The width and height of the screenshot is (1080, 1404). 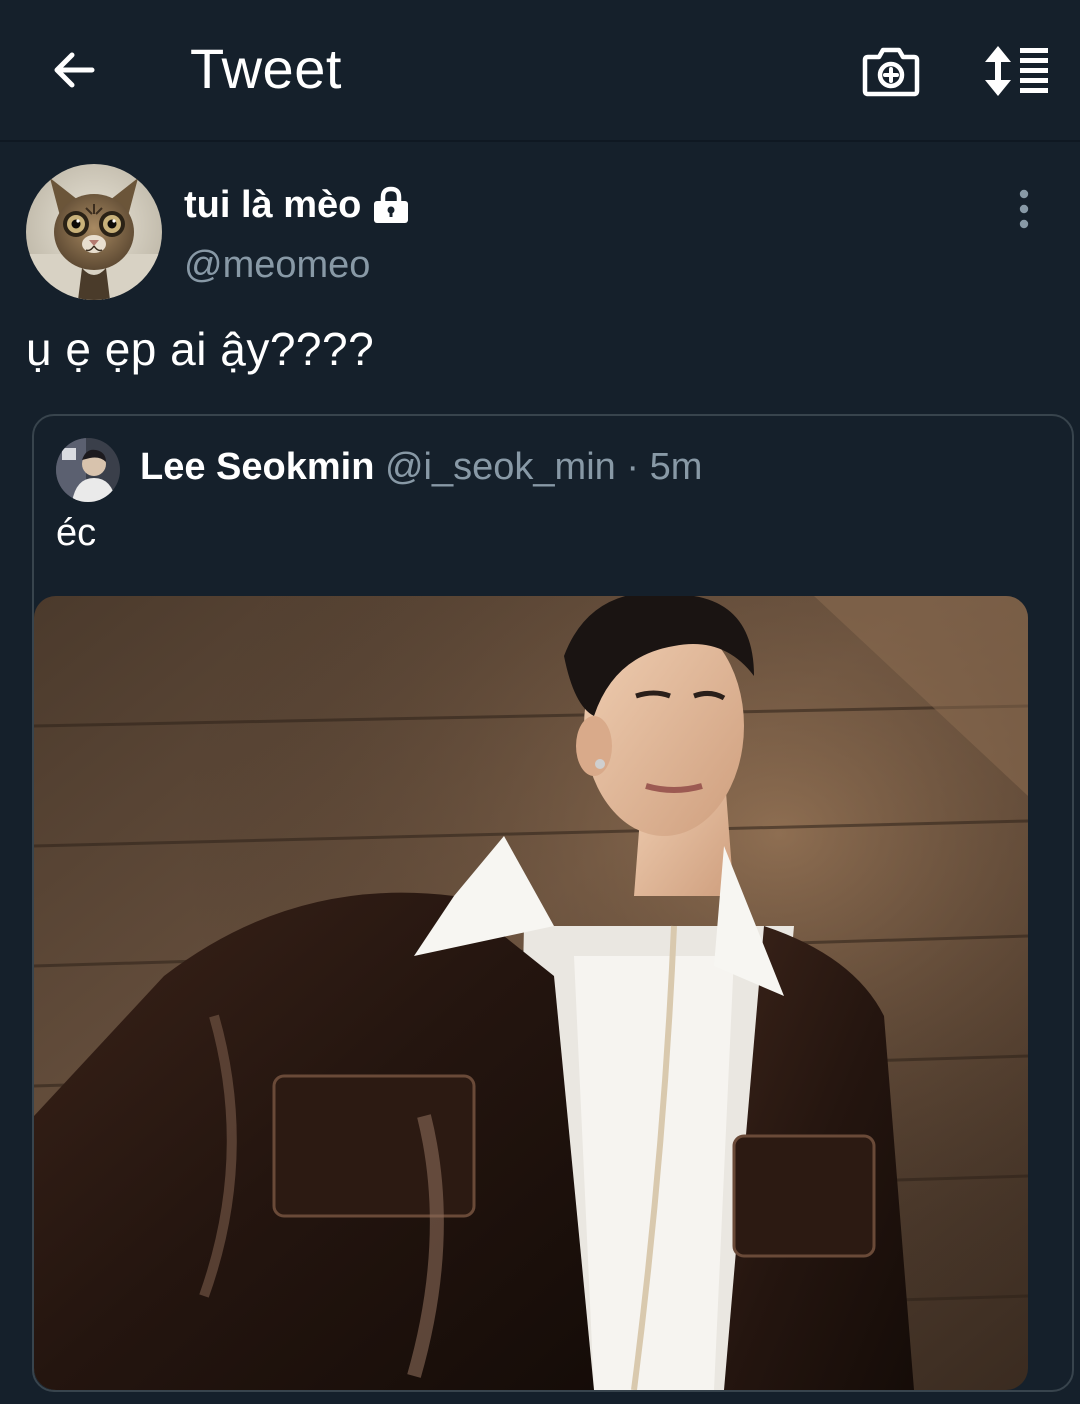 I want to click on back-button, so click(x=74, y=70).